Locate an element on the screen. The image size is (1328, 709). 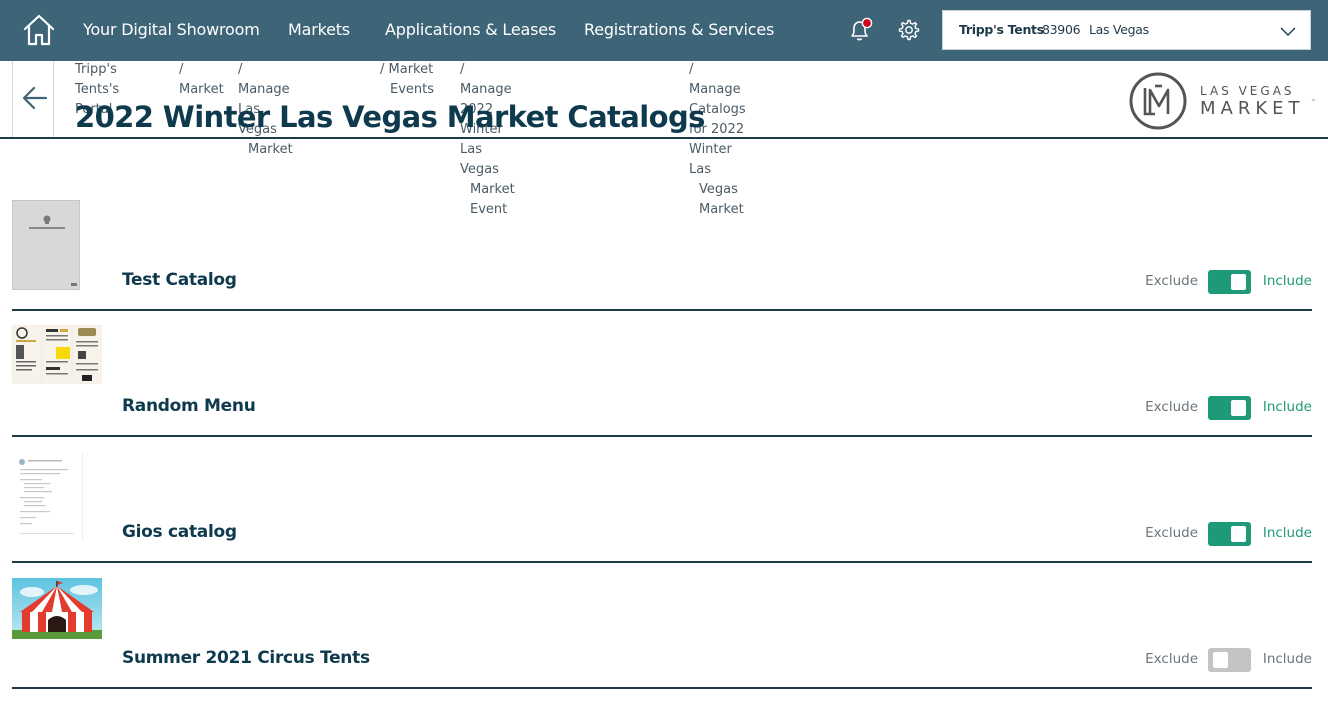
back-button is located at coordinates (33, 99).